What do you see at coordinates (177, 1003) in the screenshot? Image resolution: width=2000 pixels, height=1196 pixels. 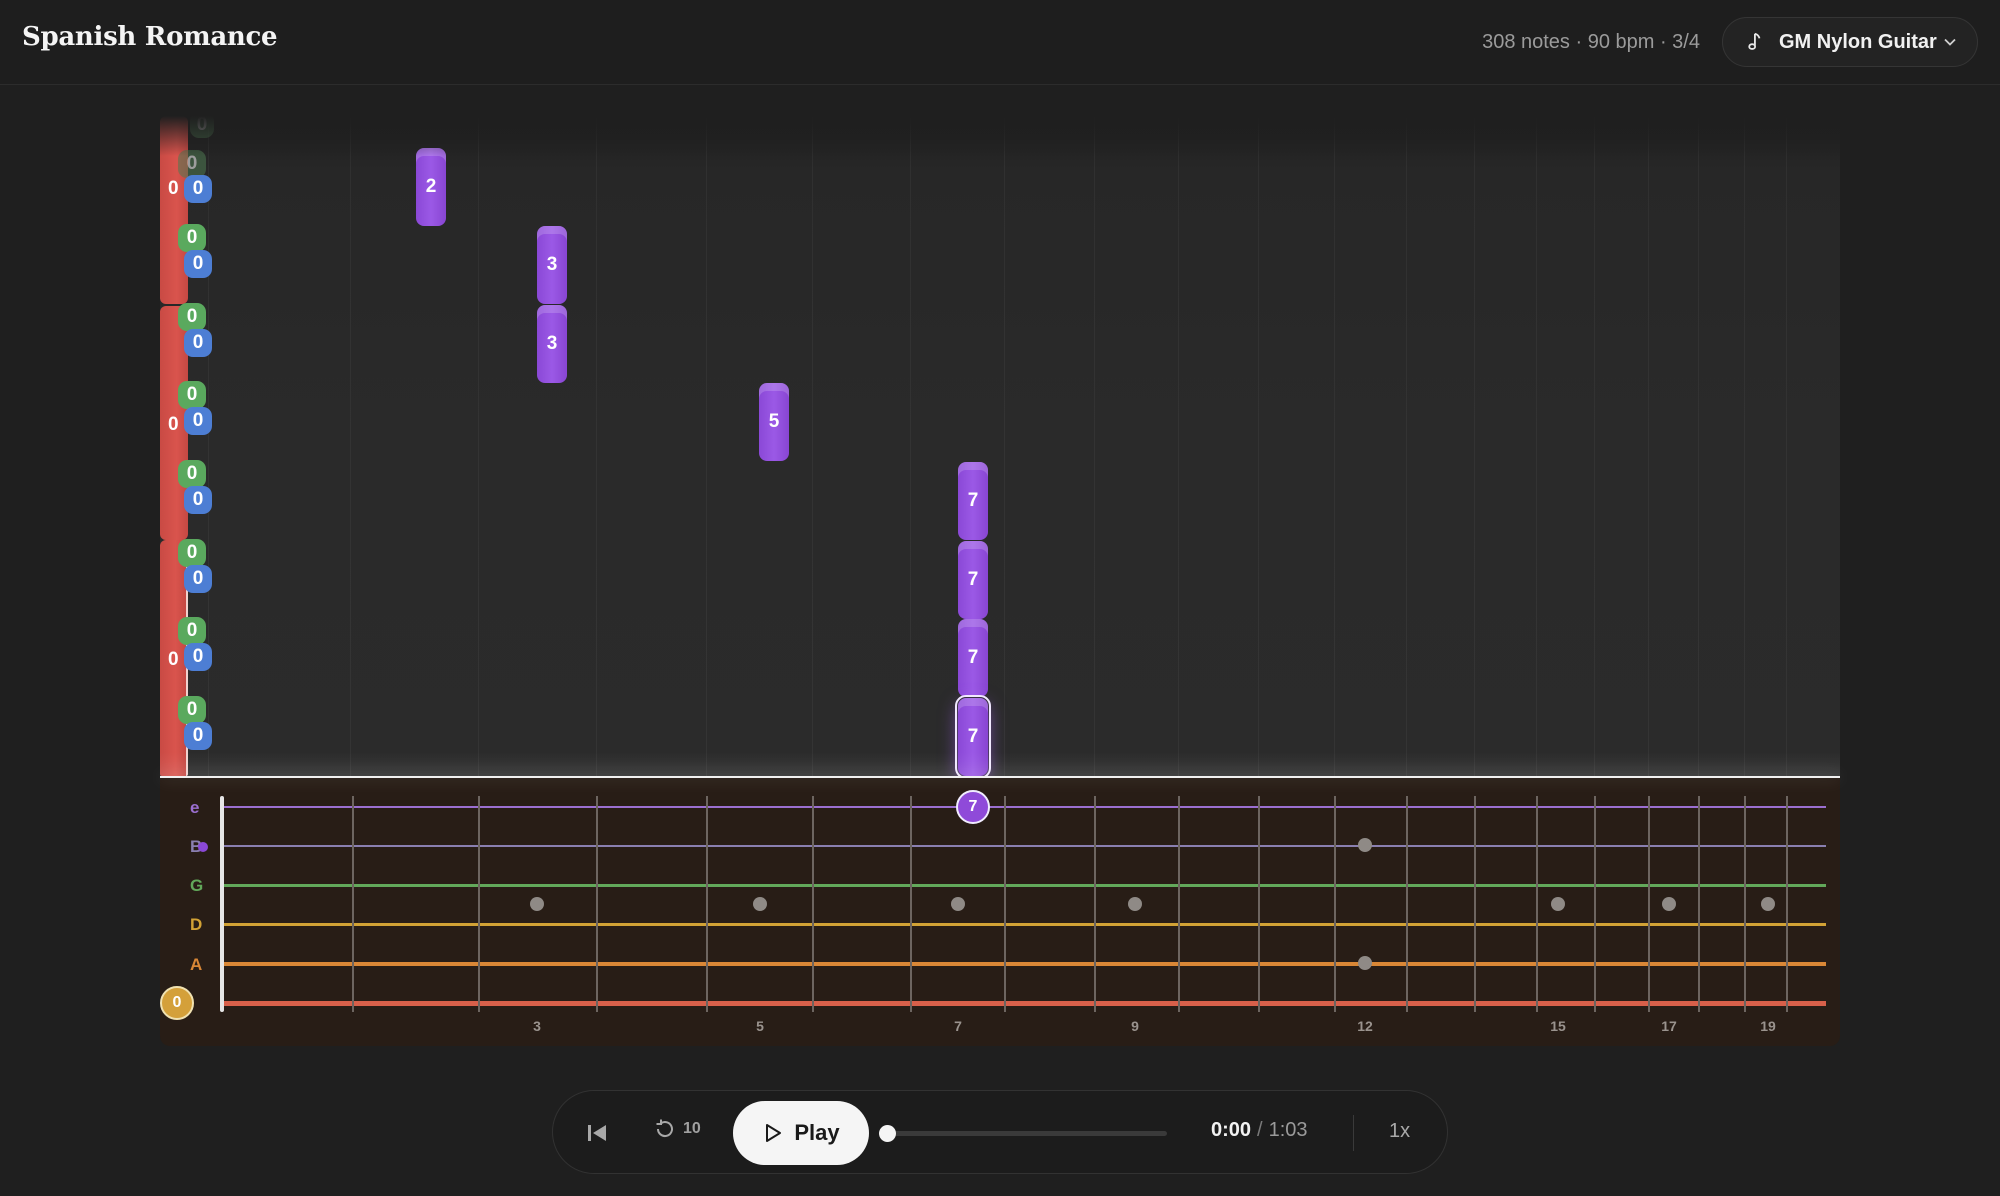 I see `open-string-marker: 0` at bounding box center [177, 1003].